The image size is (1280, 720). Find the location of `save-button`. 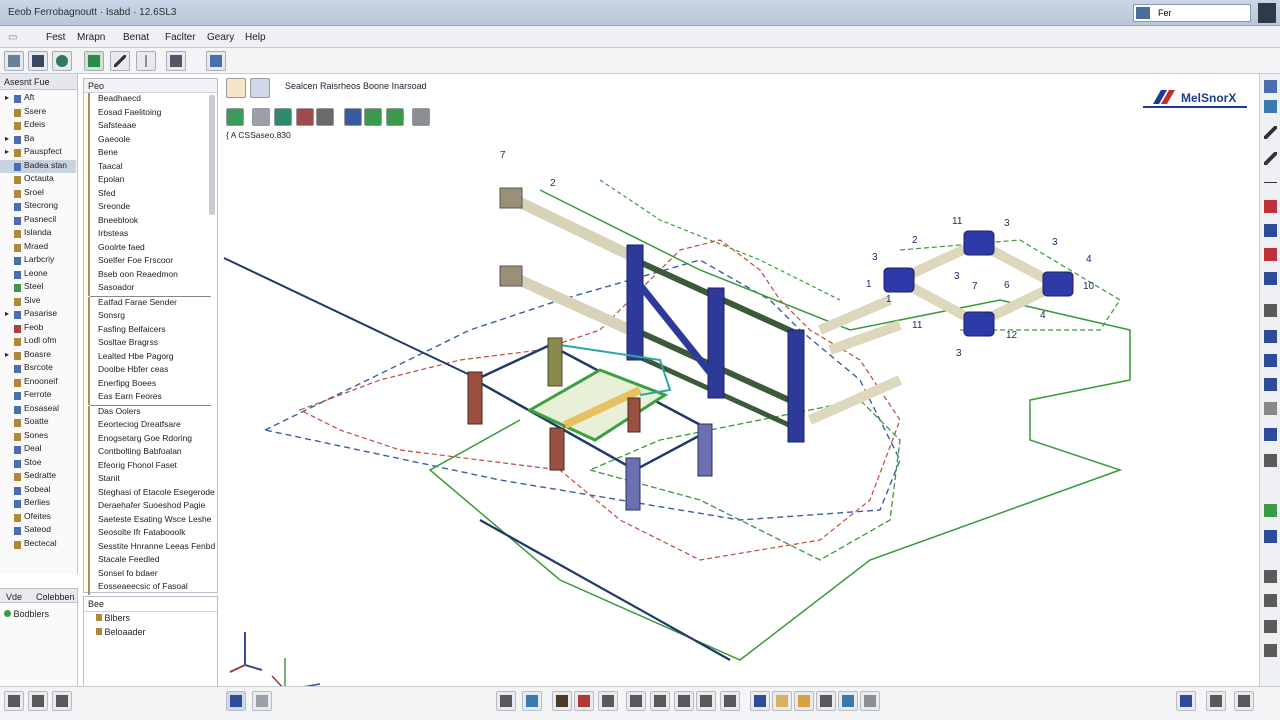

save-button is located at coordinates (38, 61).